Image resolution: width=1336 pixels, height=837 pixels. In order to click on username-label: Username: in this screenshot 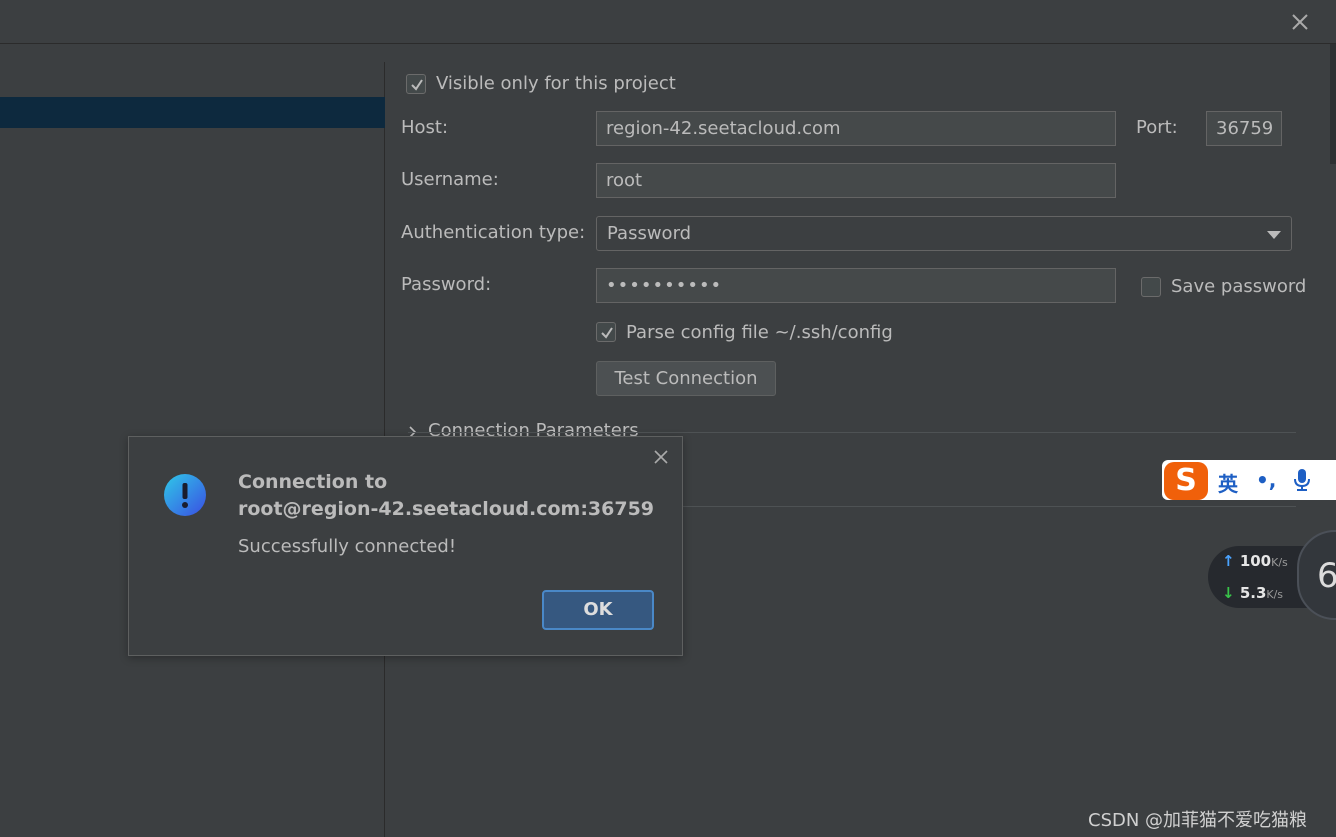, I will do `click(450, 179)`.